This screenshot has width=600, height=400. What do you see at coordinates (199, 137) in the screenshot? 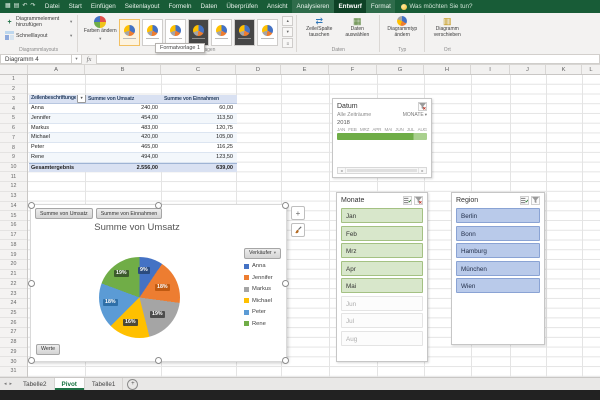
I see `pivot-cell: 105,00` at bounding box center [199, 137].